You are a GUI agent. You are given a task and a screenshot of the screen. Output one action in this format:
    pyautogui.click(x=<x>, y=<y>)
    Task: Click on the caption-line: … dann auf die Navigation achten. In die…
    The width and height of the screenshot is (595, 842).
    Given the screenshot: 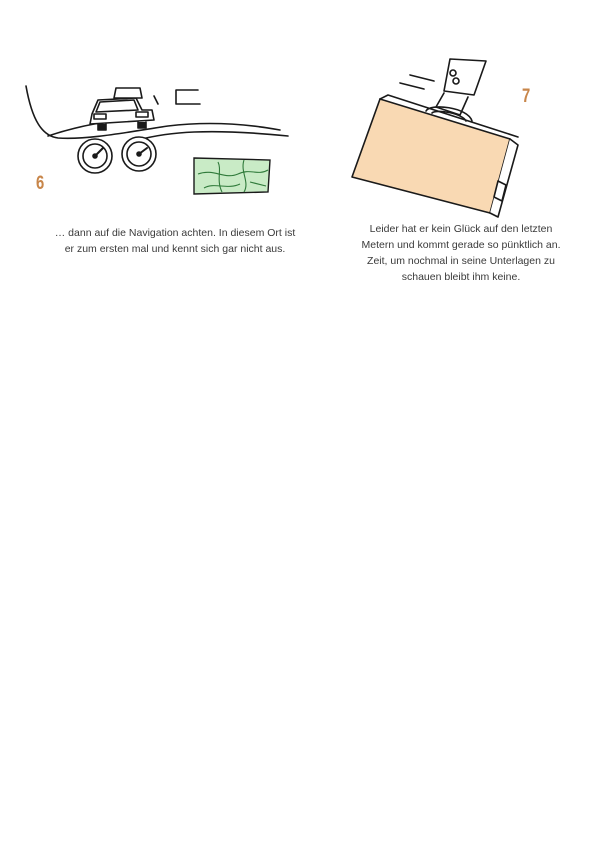 What is the action you would take?
    pyautogui.click(x=175, y=233)
    